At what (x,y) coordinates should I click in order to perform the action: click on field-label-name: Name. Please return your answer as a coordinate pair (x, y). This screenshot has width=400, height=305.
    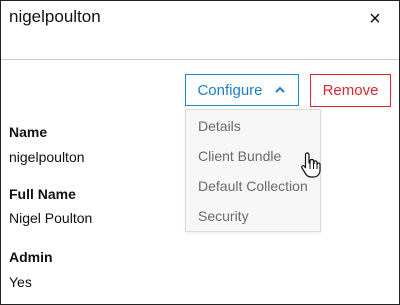
    Looking at the image, I should click on (28, 132).